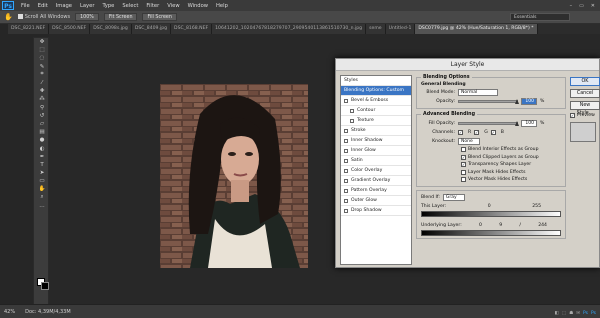  What do you see at coordinates (453, 197) in the screenshot?
I see `blend-if-select: Gray` at bounding box center [453, 197].